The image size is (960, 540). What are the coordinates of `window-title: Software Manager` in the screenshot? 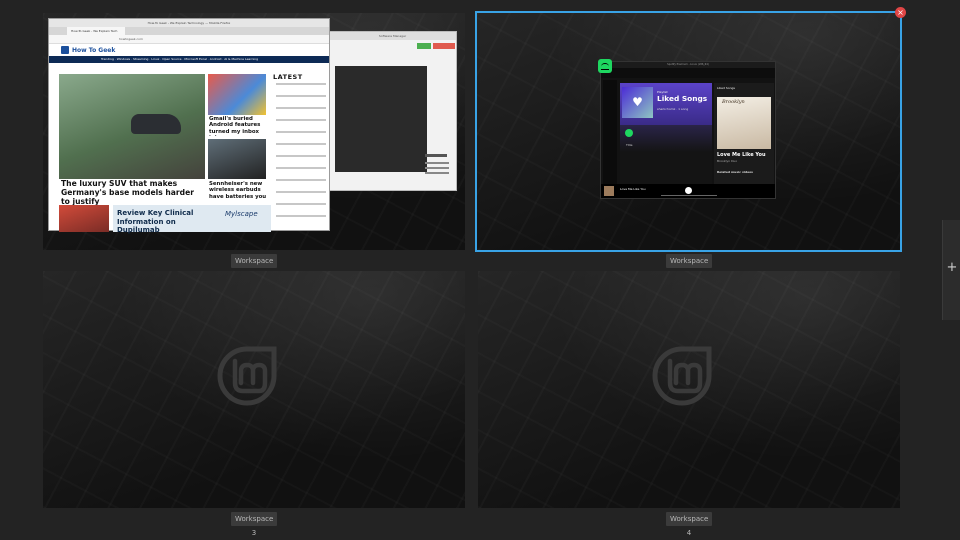 It's located at (392, 36).